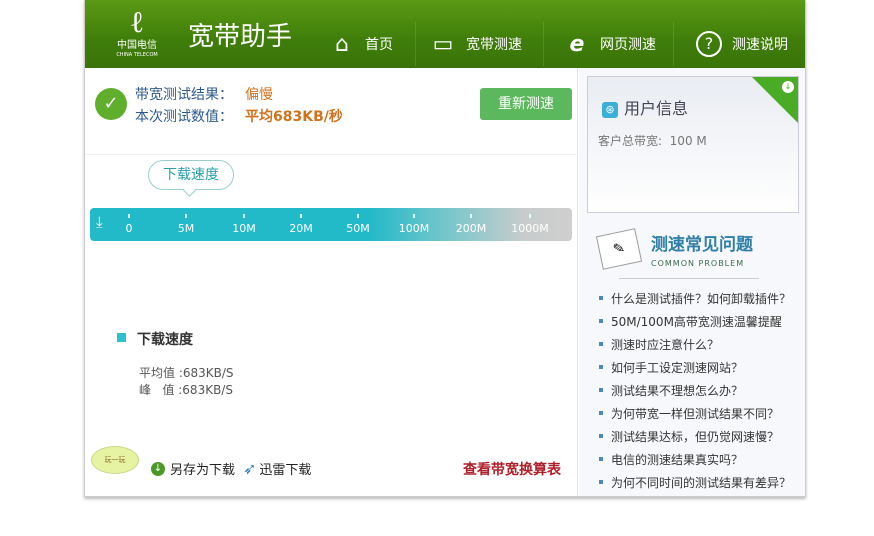  I want to click on play-cloud-button: 玩一玩, so click(115, 460).